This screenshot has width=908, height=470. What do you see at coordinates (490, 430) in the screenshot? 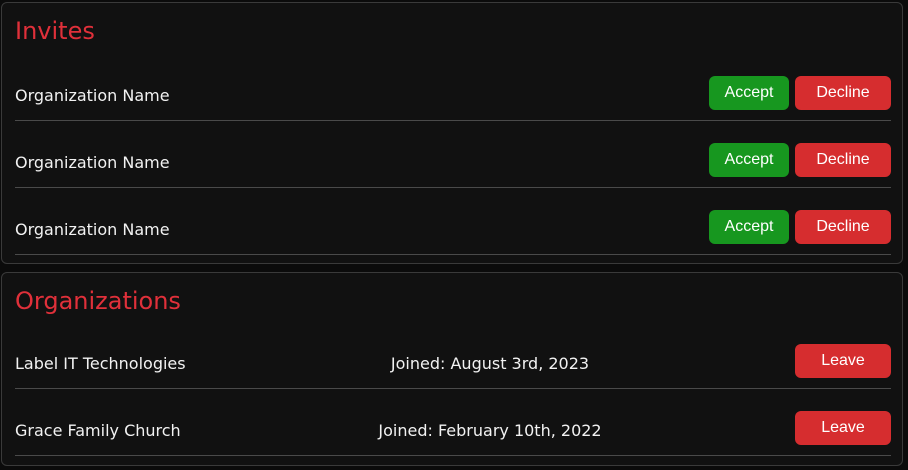
I see `joined-date: Joined: February 10th, 2022` at bounding box center [490, 430].